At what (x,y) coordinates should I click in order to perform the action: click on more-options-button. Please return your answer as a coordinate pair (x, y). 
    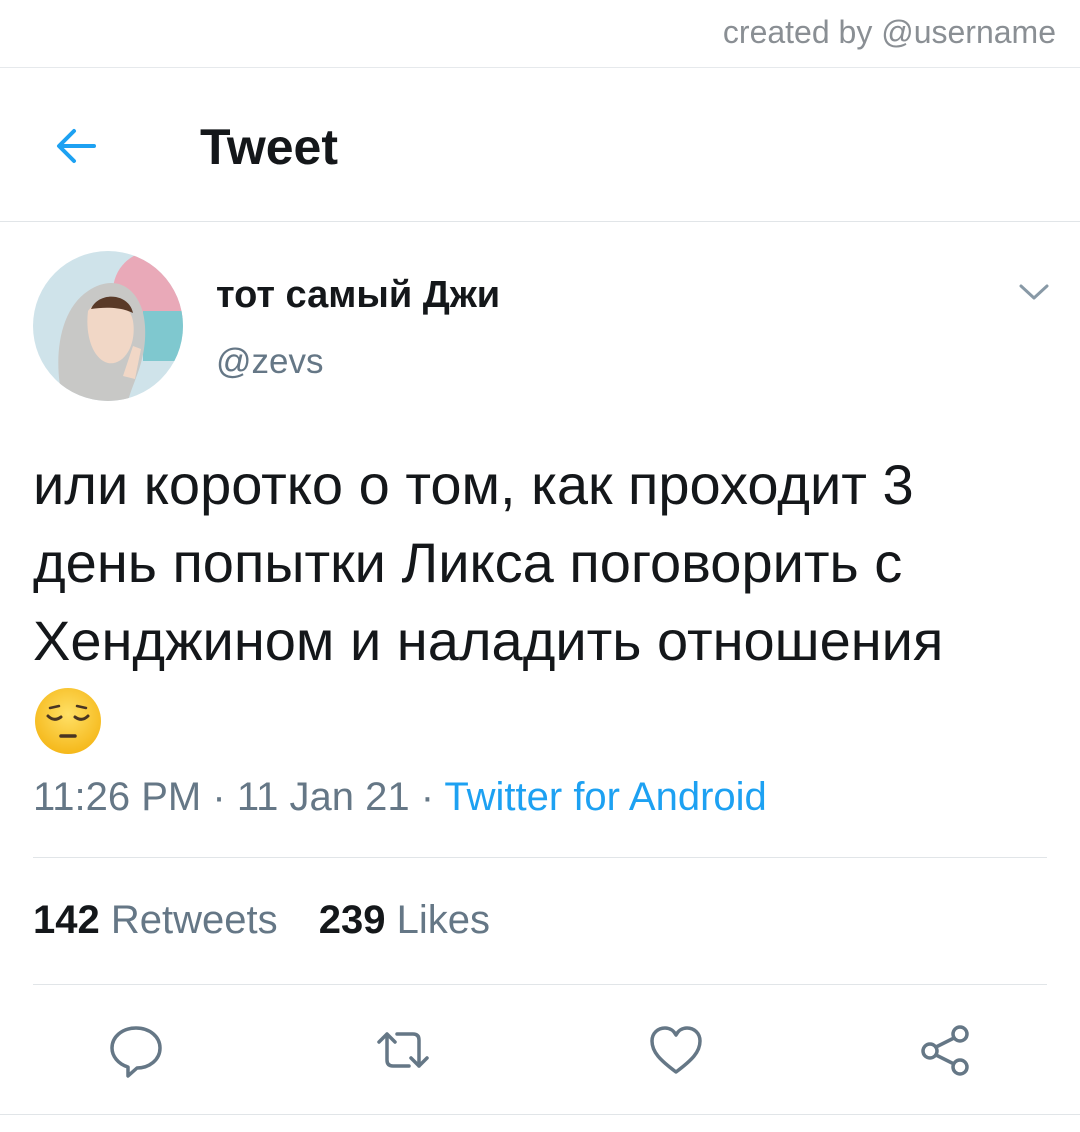
    Looking at the image, I should click on (1034, 292).